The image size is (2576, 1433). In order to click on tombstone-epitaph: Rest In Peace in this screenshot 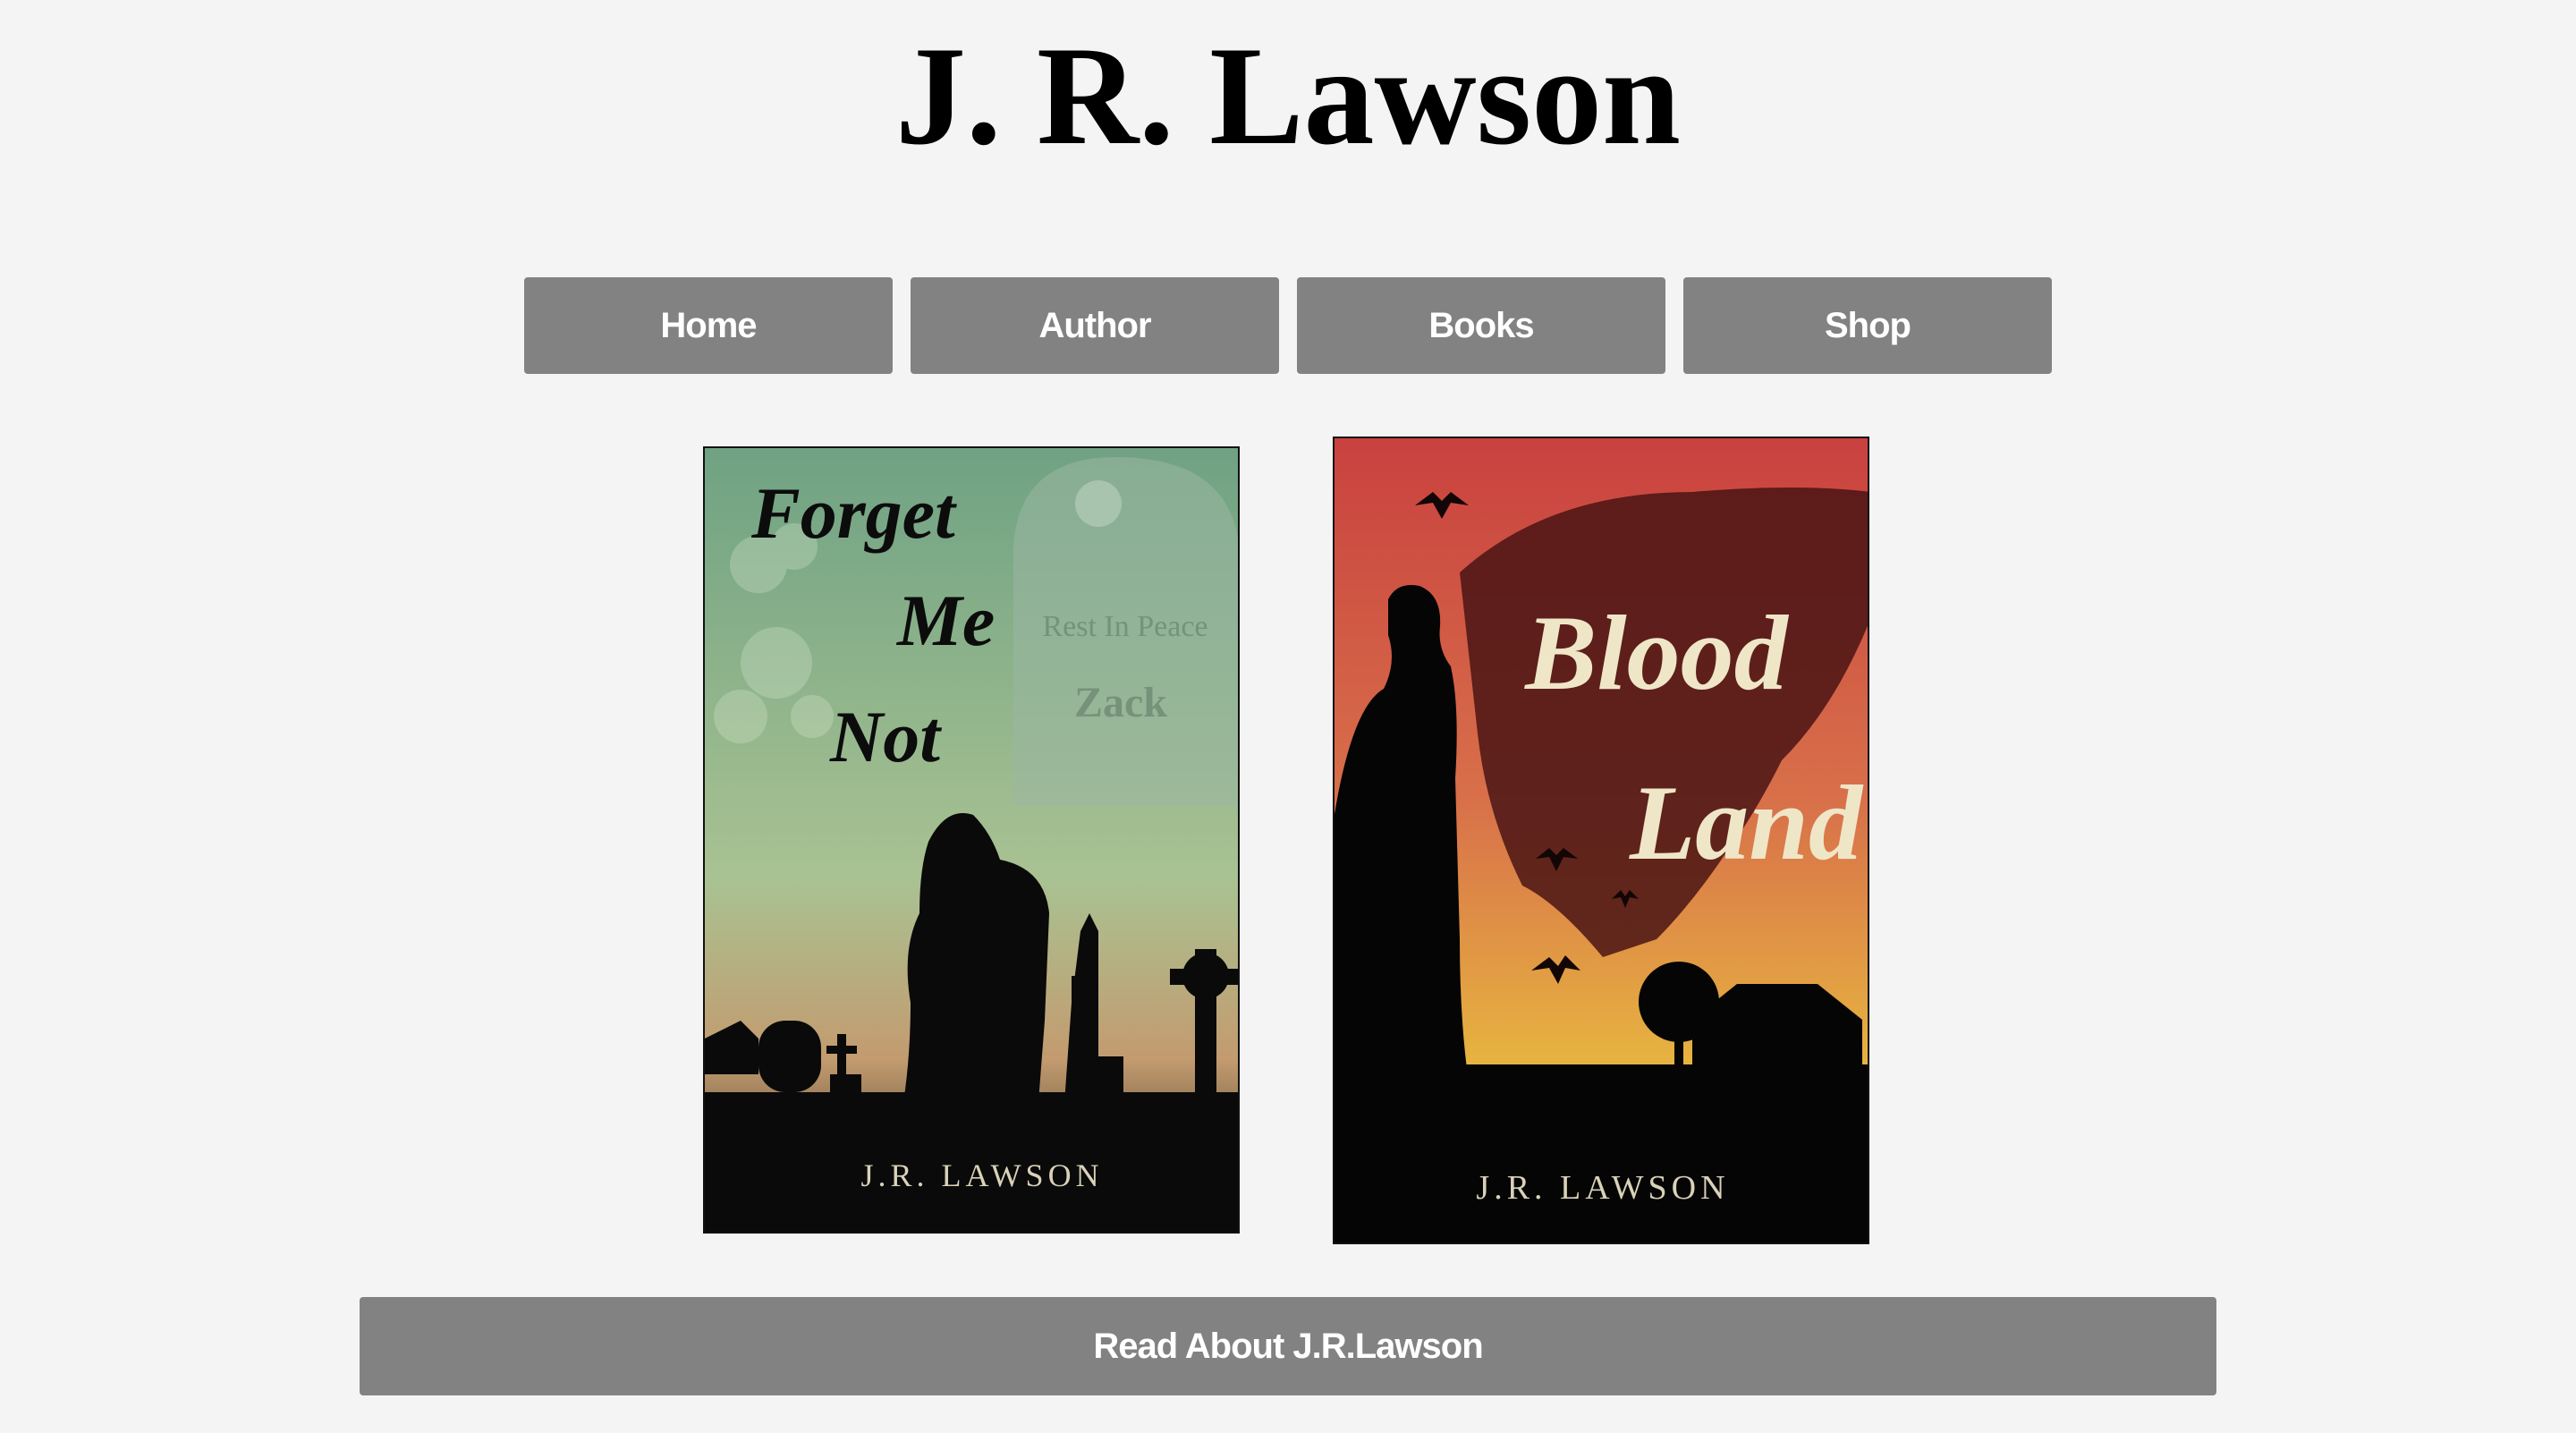, I will do `click(1125, 626)`.